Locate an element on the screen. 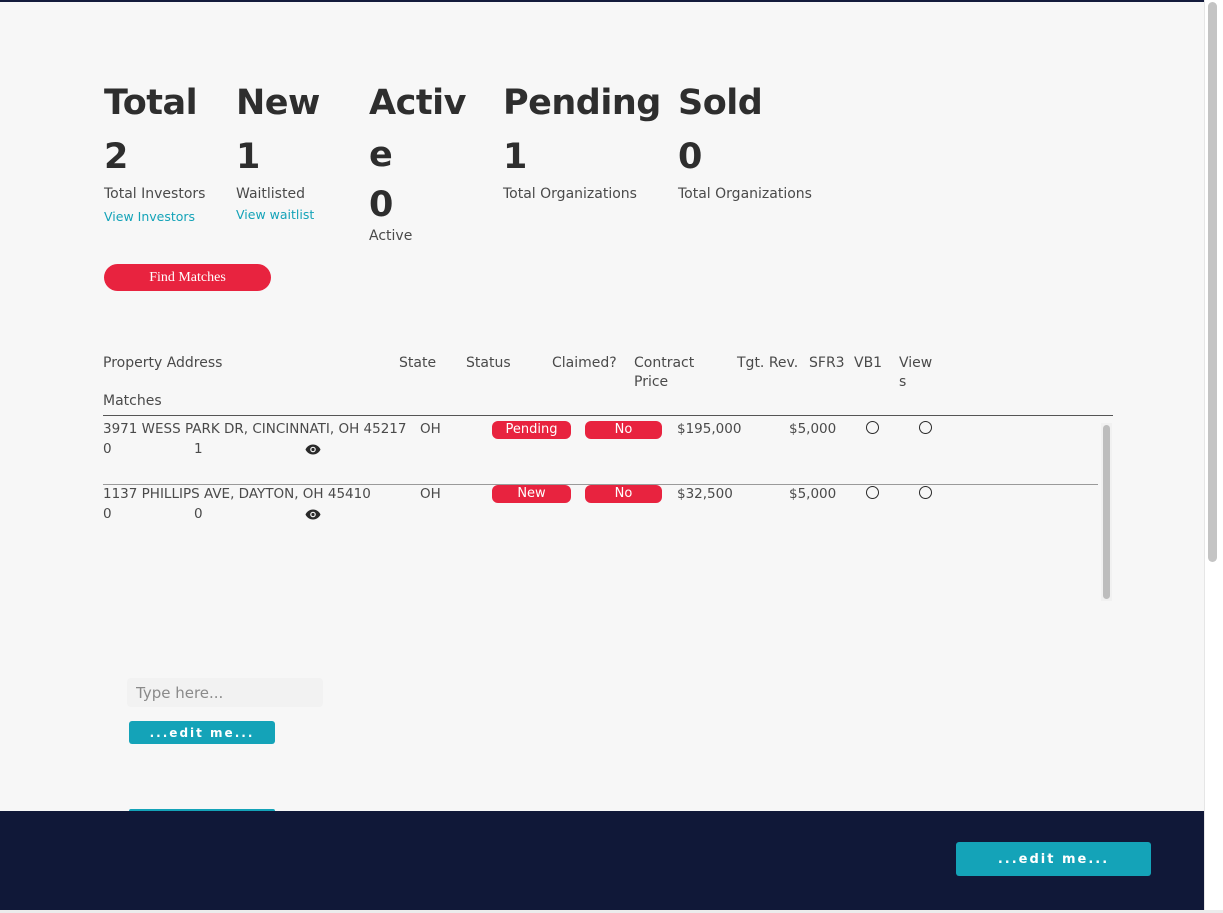 This screenshot has height=913, width=1223. header-views-line2: s is located at coordinates (903, 382).